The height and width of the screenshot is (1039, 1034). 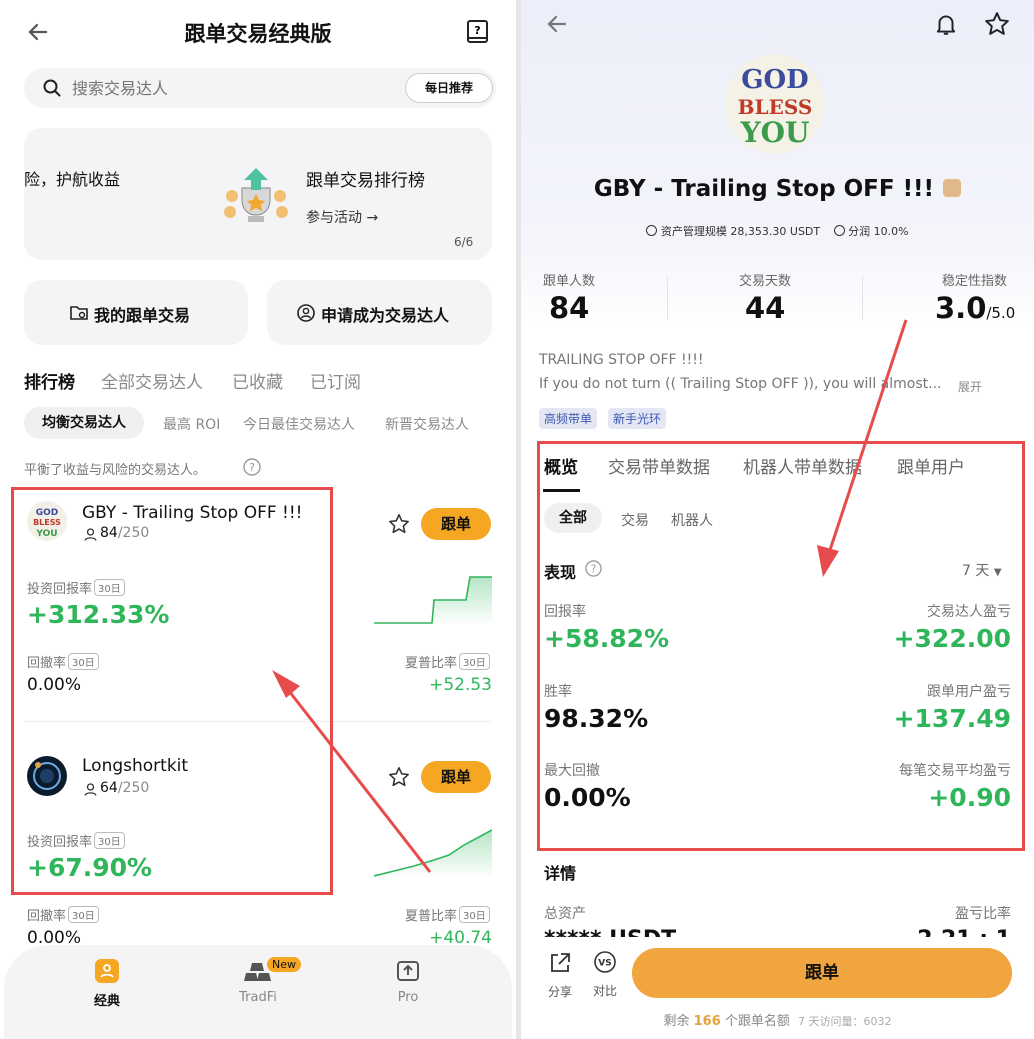 What do you see at coordinates (49, 380) in the screenshot?
I see `tab-ranking: 排行榜` at bounding box center [49, 380].